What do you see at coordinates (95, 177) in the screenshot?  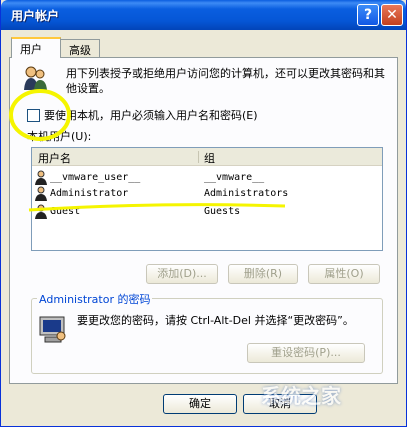 I see `user-name: __vmware_user__` at bounding box center [95, 177].